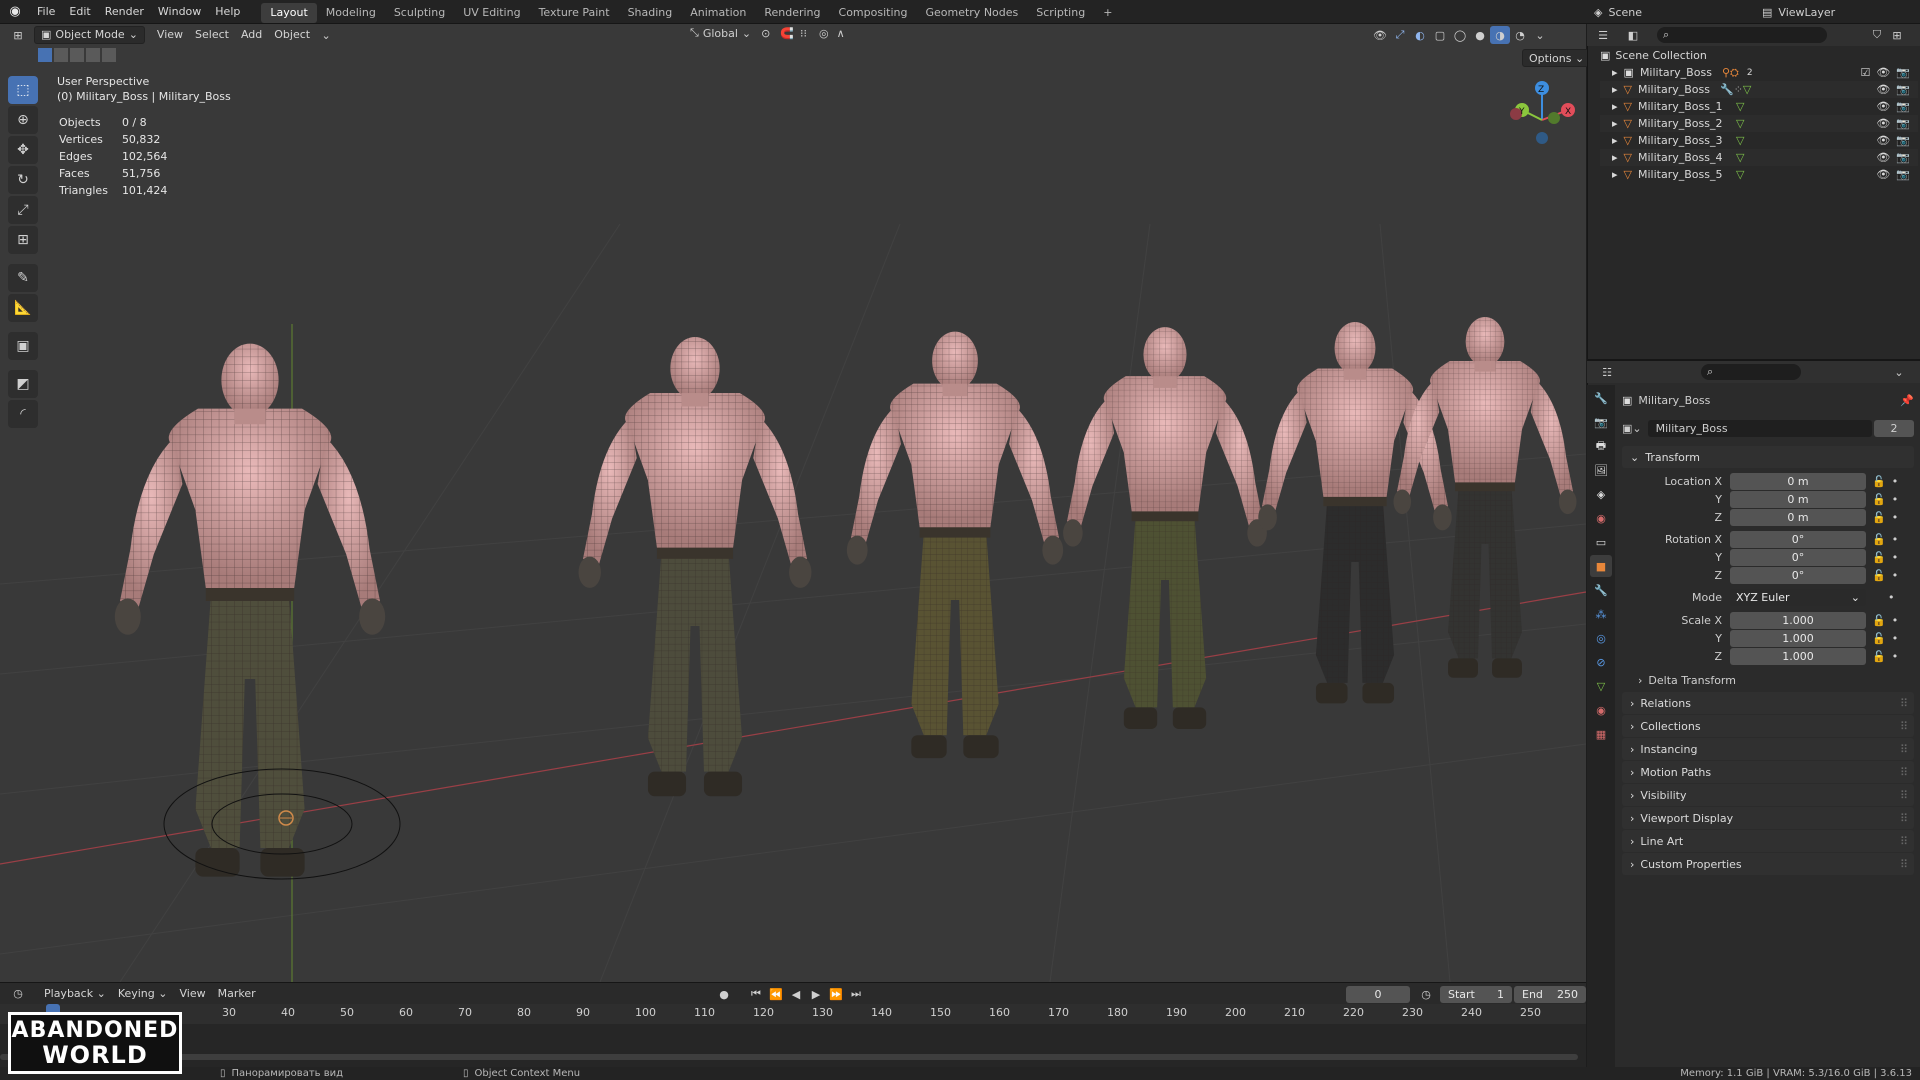 This screenshot has height=1080, width=1920. What do you see at coordinates (1798, 656) in the screenshot?
I see `scale-z-field: 1.000` at bounding box center [1798, 656].